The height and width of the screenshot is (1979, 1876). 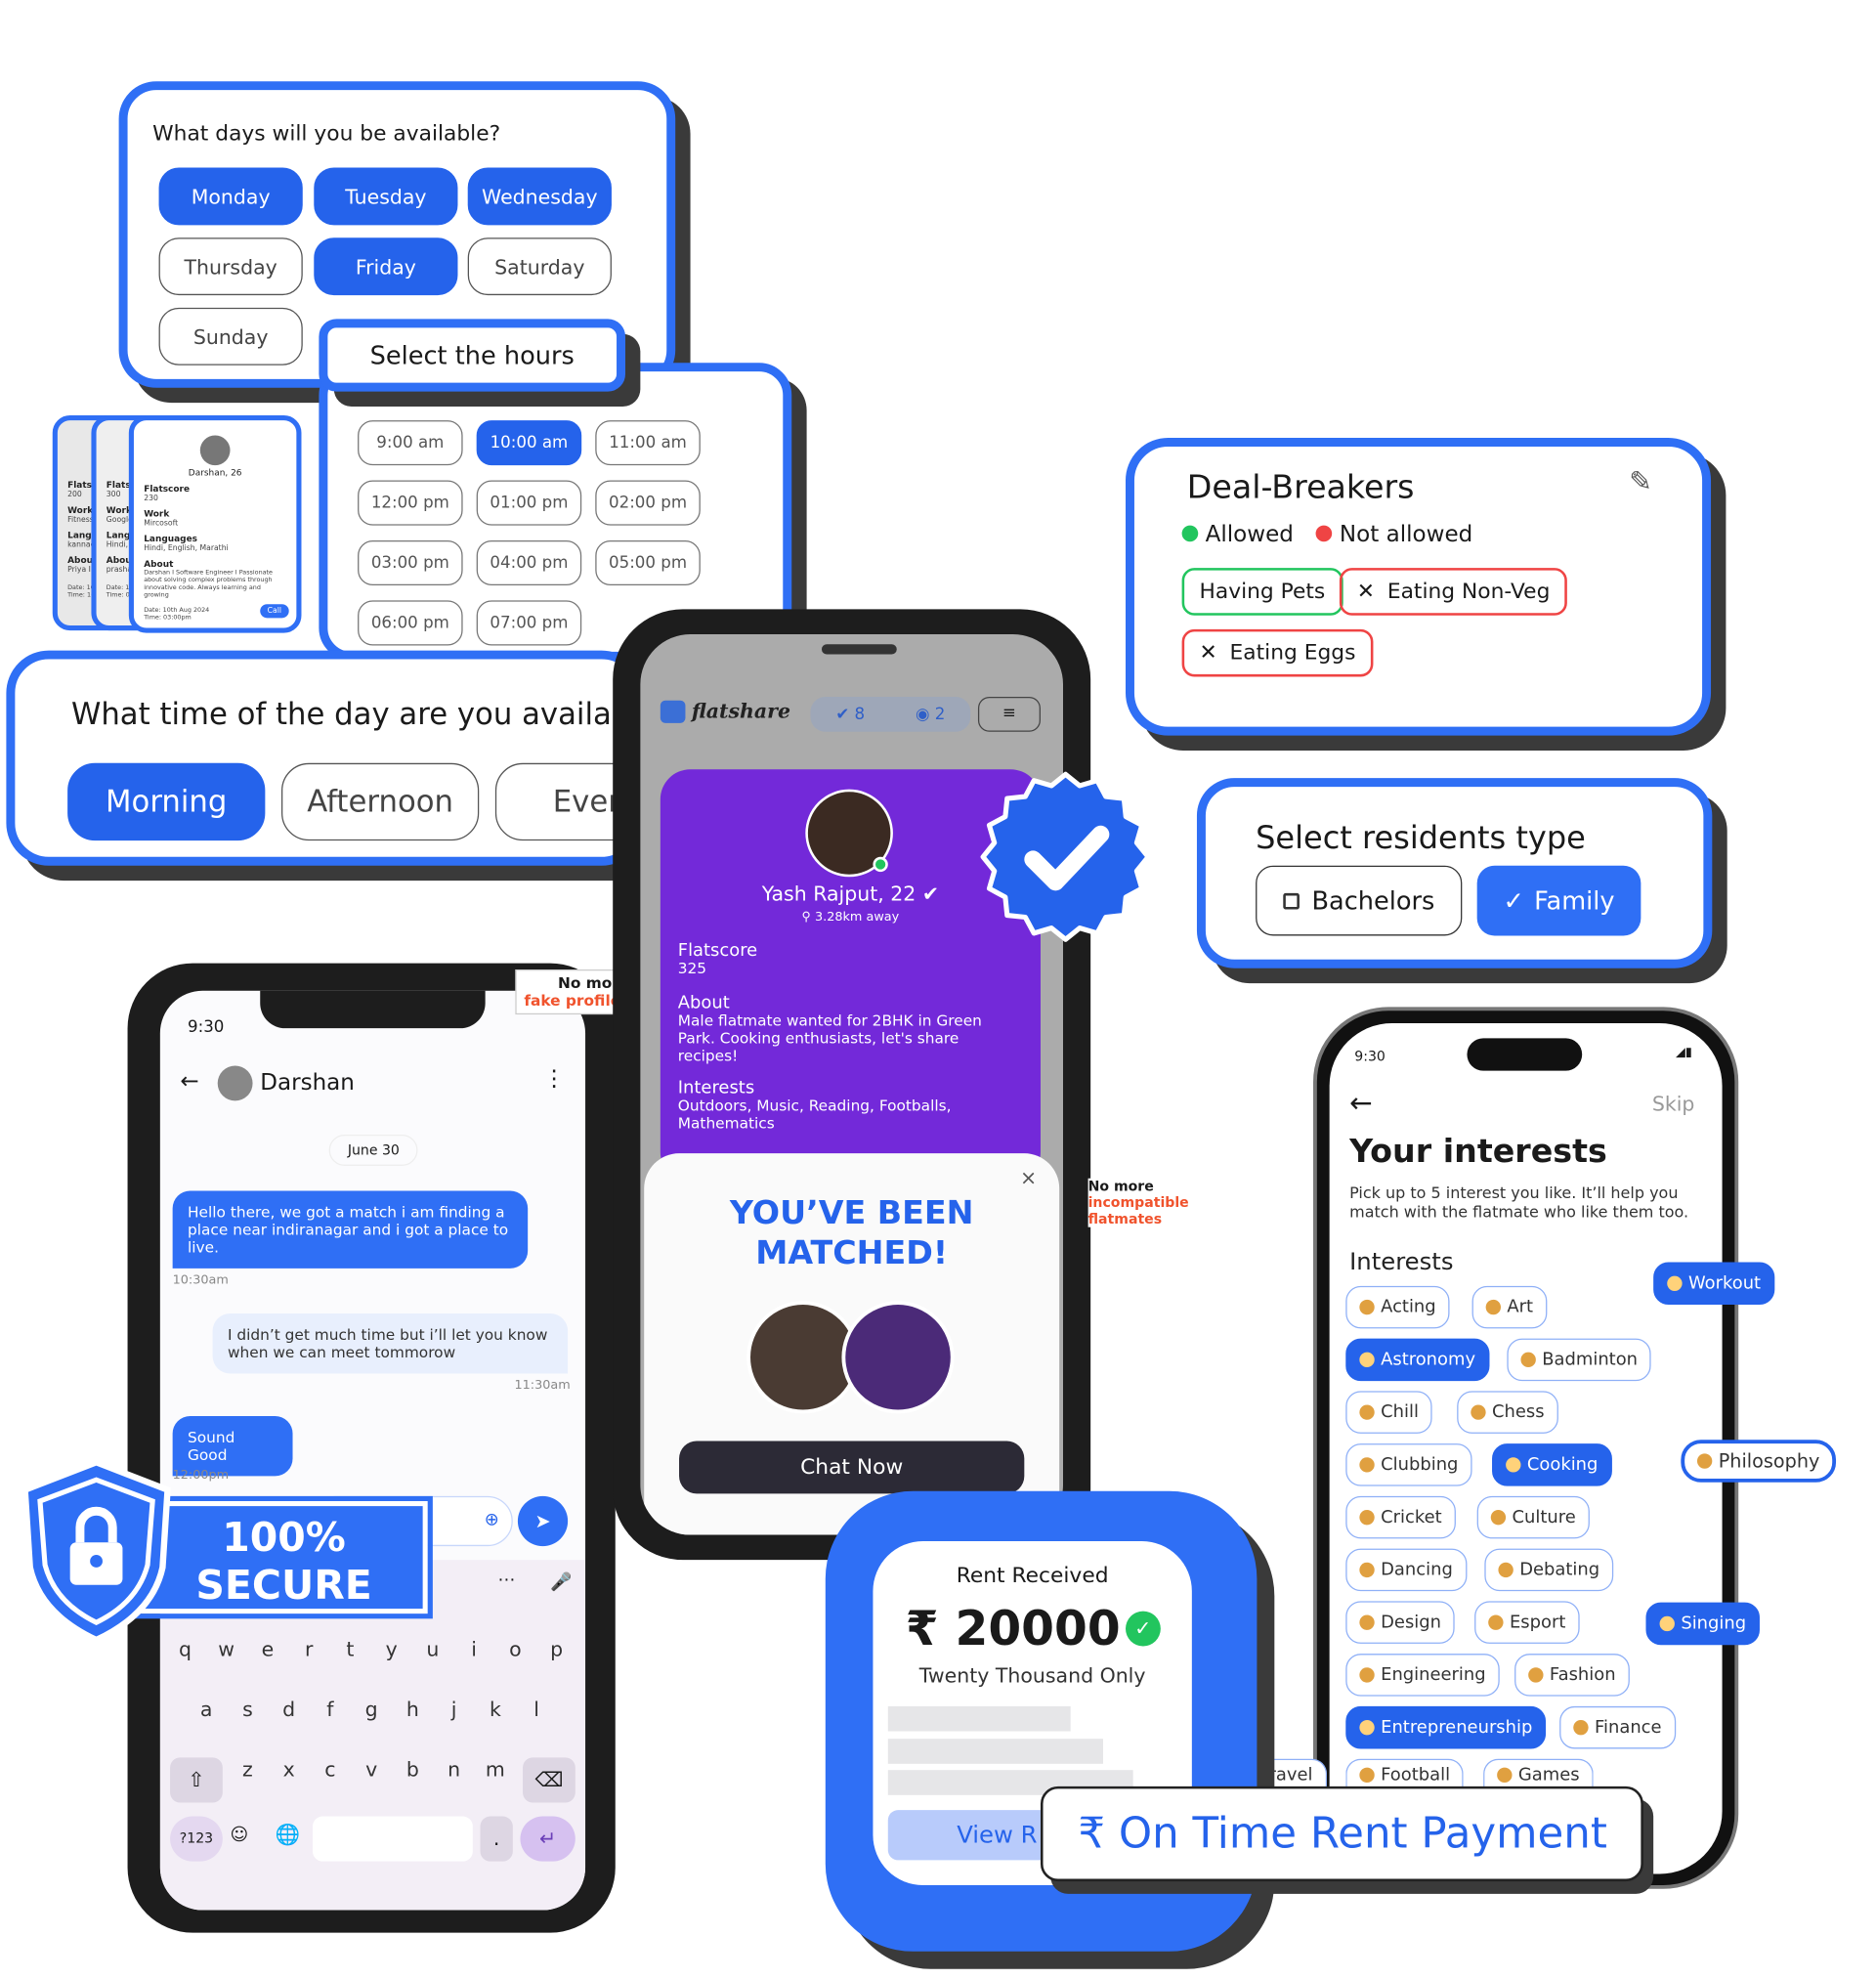 I want to click on interest-chip-dancing: Dancing, so click(x=1406, y=1570).